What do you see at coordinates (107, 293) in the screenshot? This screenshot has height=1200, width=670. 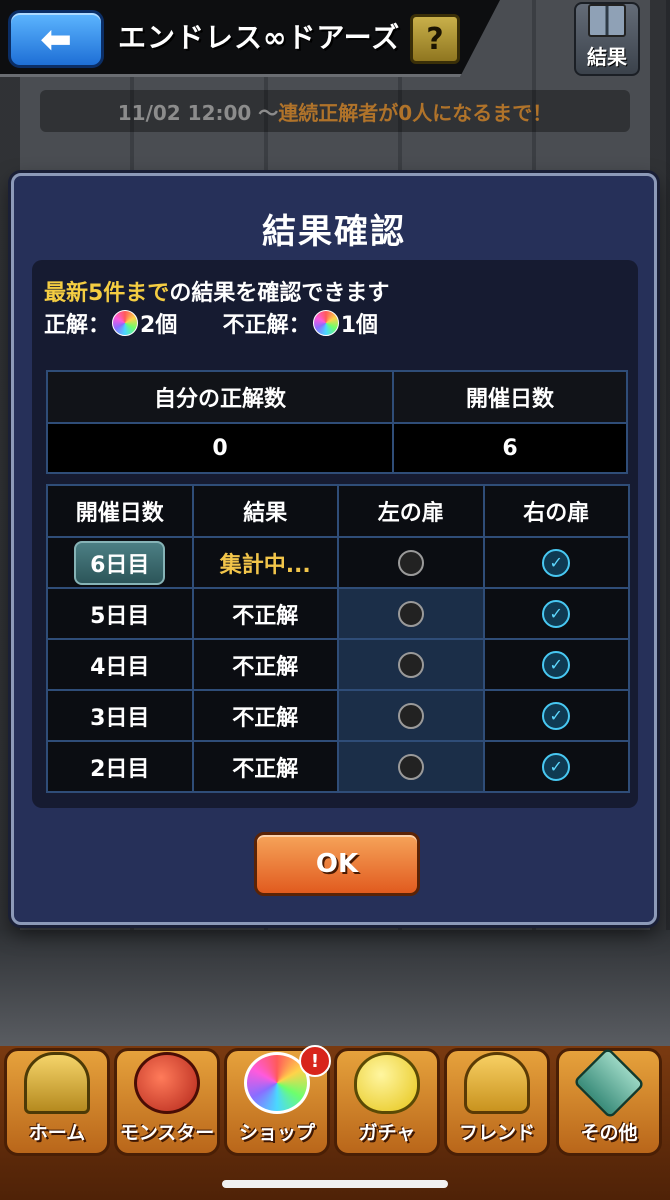 I see `info-highlight: 最新5件まで` at bounding box center [107, 293].